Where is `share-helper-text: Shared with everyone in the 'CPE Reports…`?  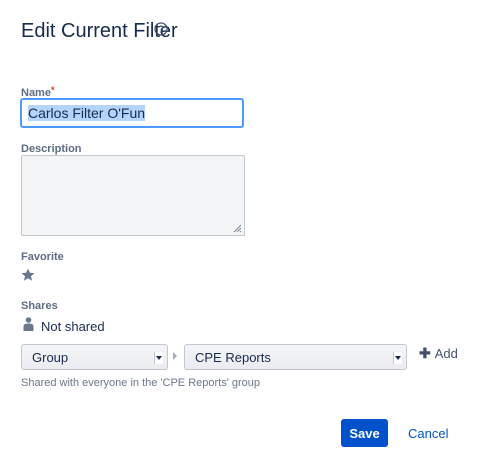
share-helper-text: Shared with everyone in the 'CPE Reports… is located at coordinates (140, 383).